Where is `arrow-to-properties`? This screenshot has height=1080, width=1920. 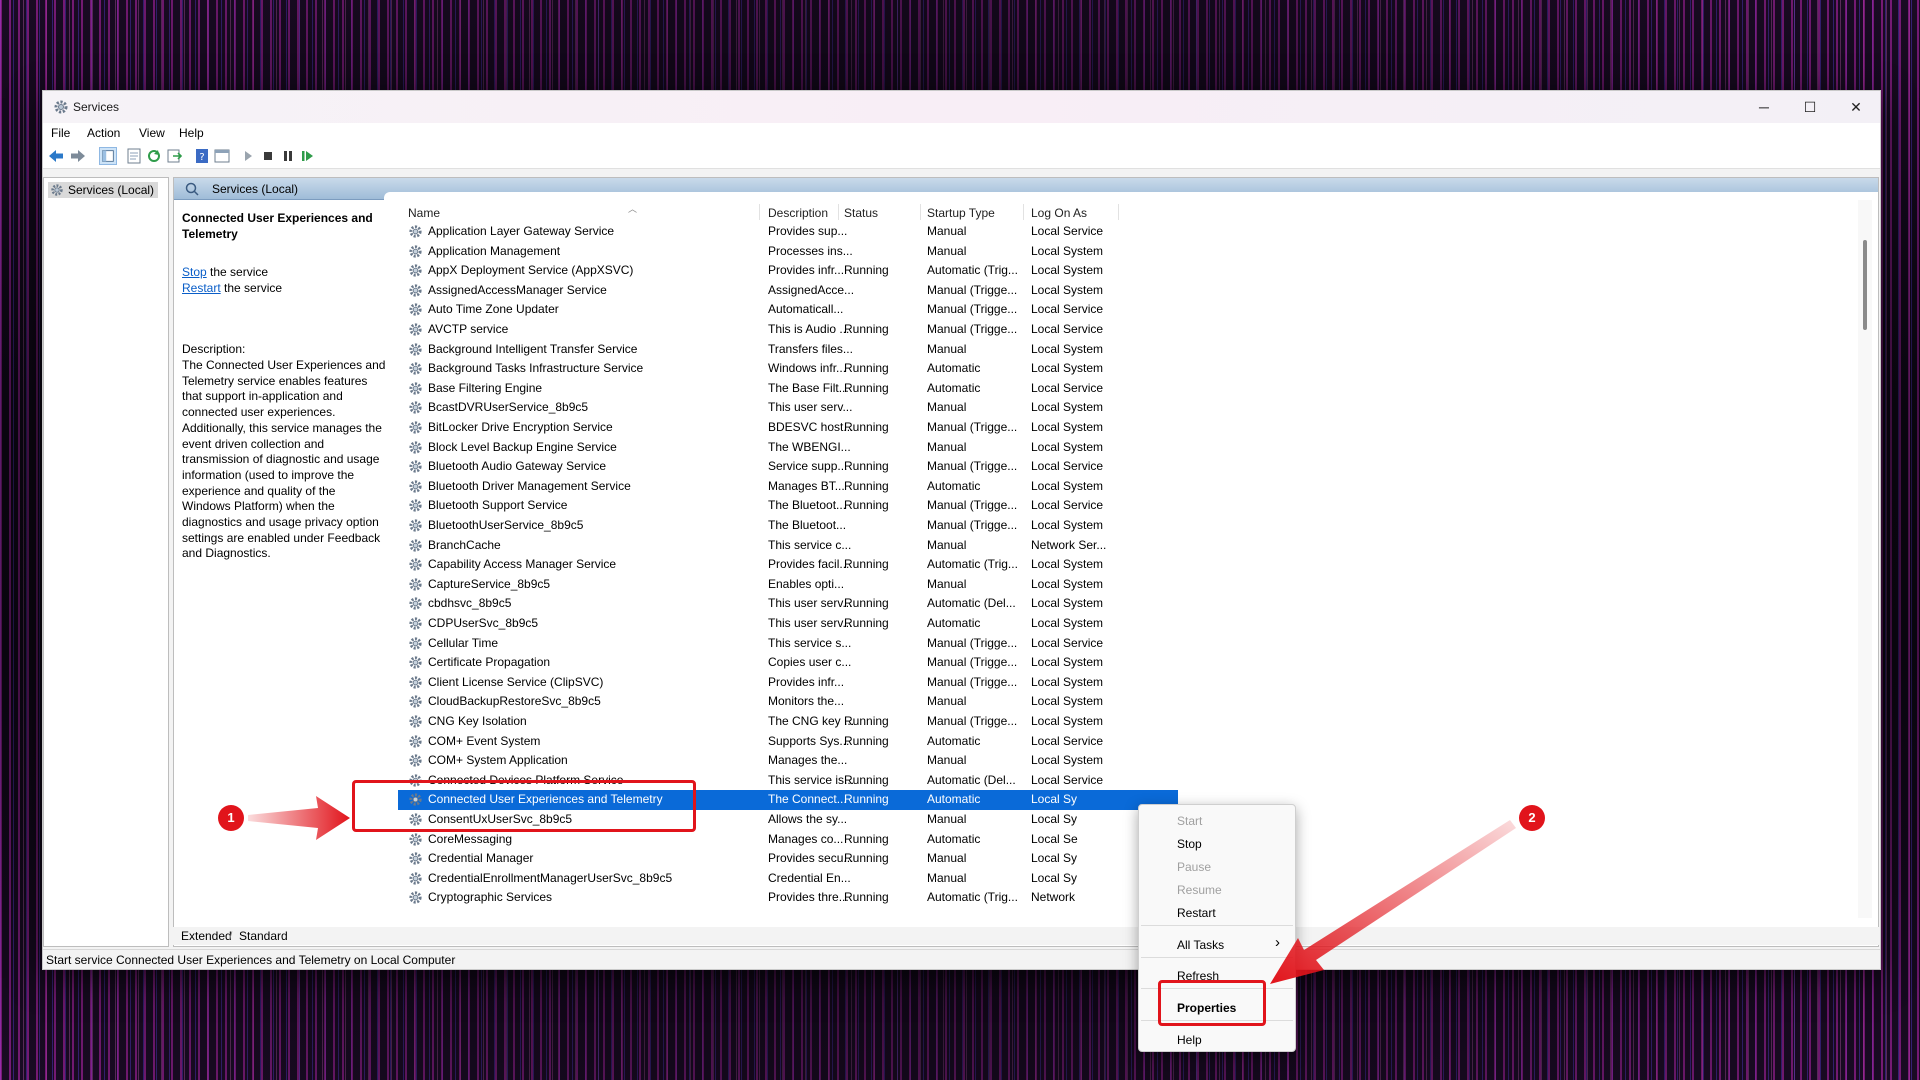
arrow-to-properties is located at coordinates (1393, 902).